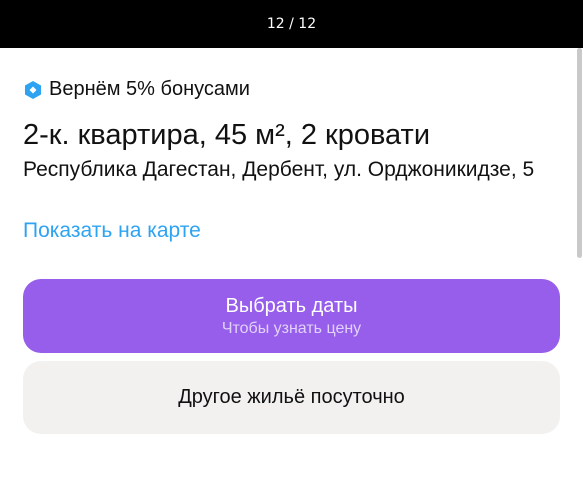  I want to click on other-housing-label: Другое жильё посуточно, so click(291, 397).